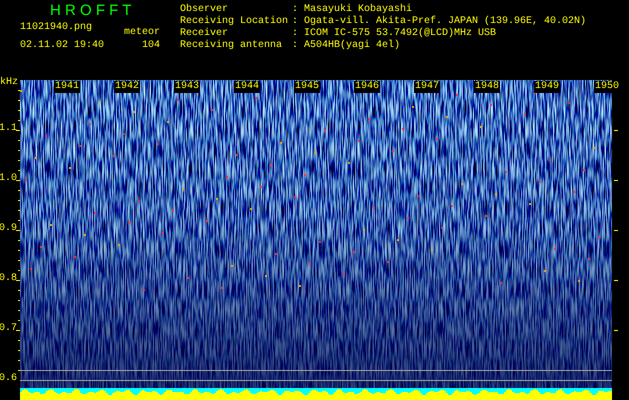  Describe the element at coordinates (353, 46) in the screenshot. I see `info-value: A504HB(yagi 4el)` at that location.